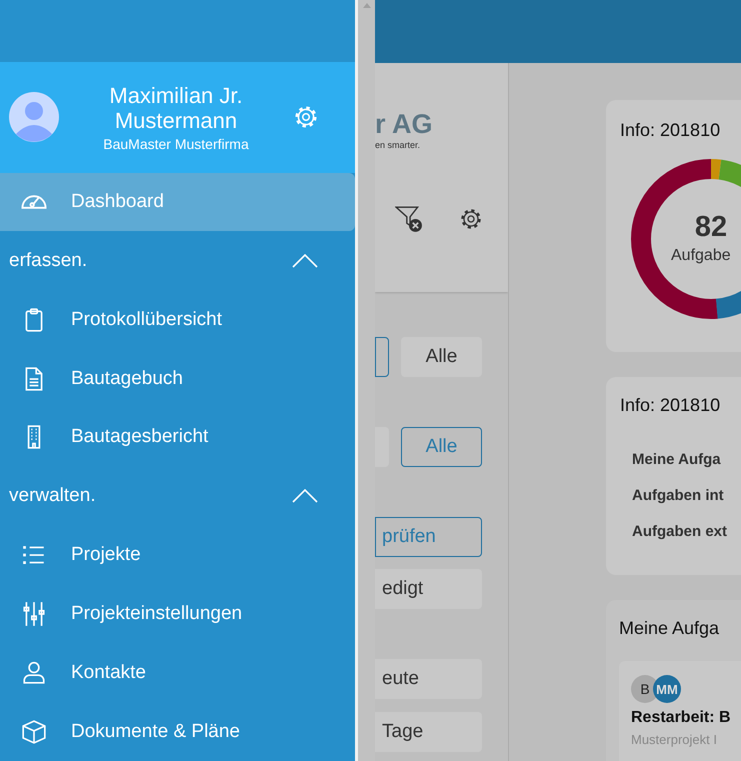 The width and height of the screenshot is (741, 761). Describe the element at coordinates (34, 613) in the screenshot. I see `sliders-icon` at that location.